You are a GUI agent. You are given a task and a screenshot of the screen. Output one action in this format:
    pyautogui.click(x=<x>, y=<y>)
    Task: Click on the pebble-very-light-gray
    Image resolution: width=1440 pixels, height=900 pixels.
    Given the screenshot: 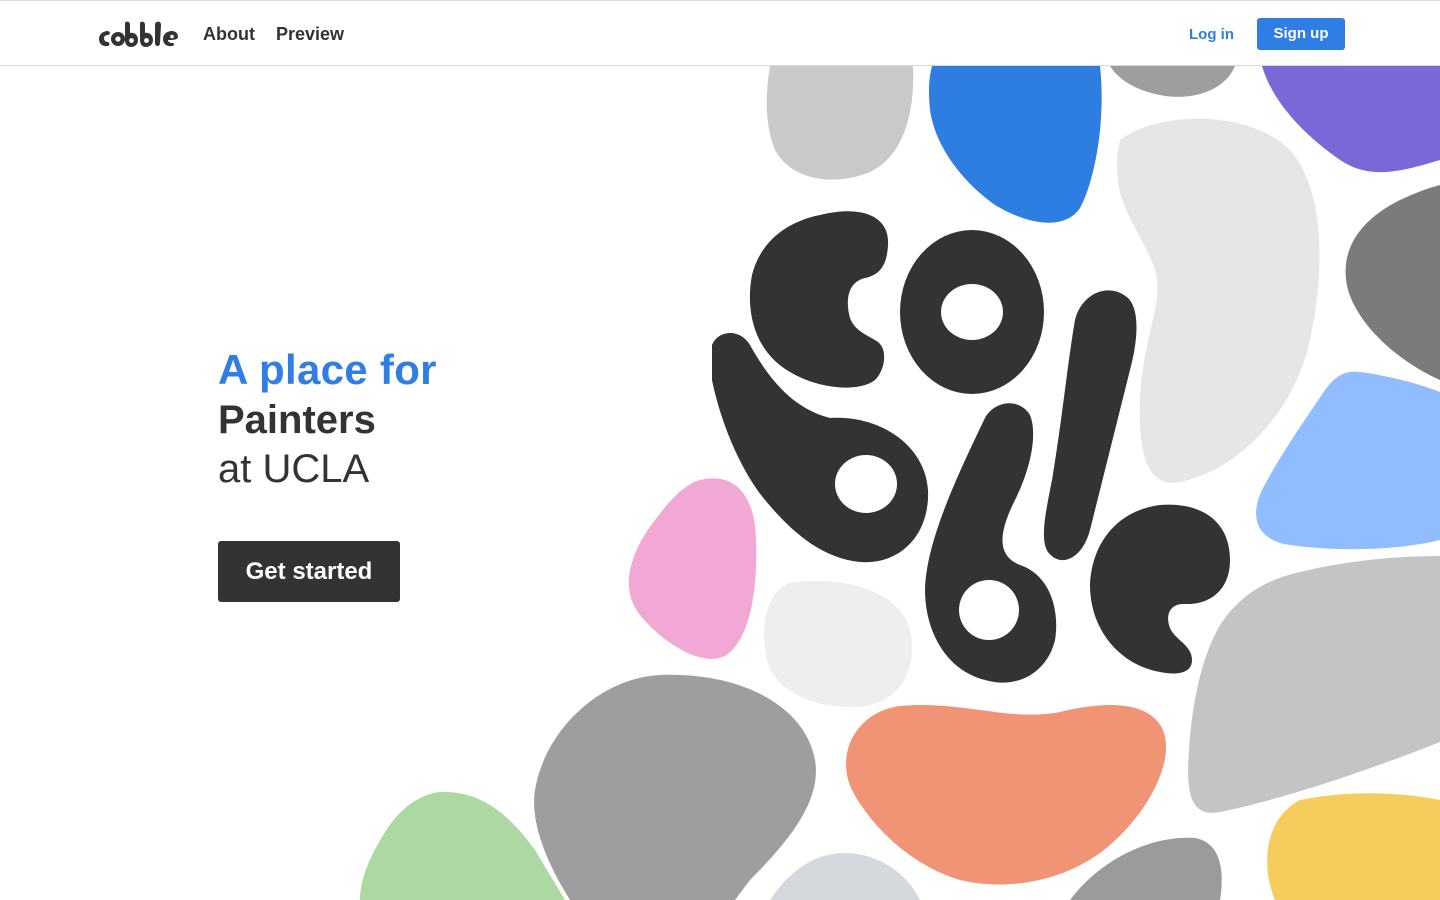 What is the action you would take?
    pyautogui.click(x=838, y=644)
    